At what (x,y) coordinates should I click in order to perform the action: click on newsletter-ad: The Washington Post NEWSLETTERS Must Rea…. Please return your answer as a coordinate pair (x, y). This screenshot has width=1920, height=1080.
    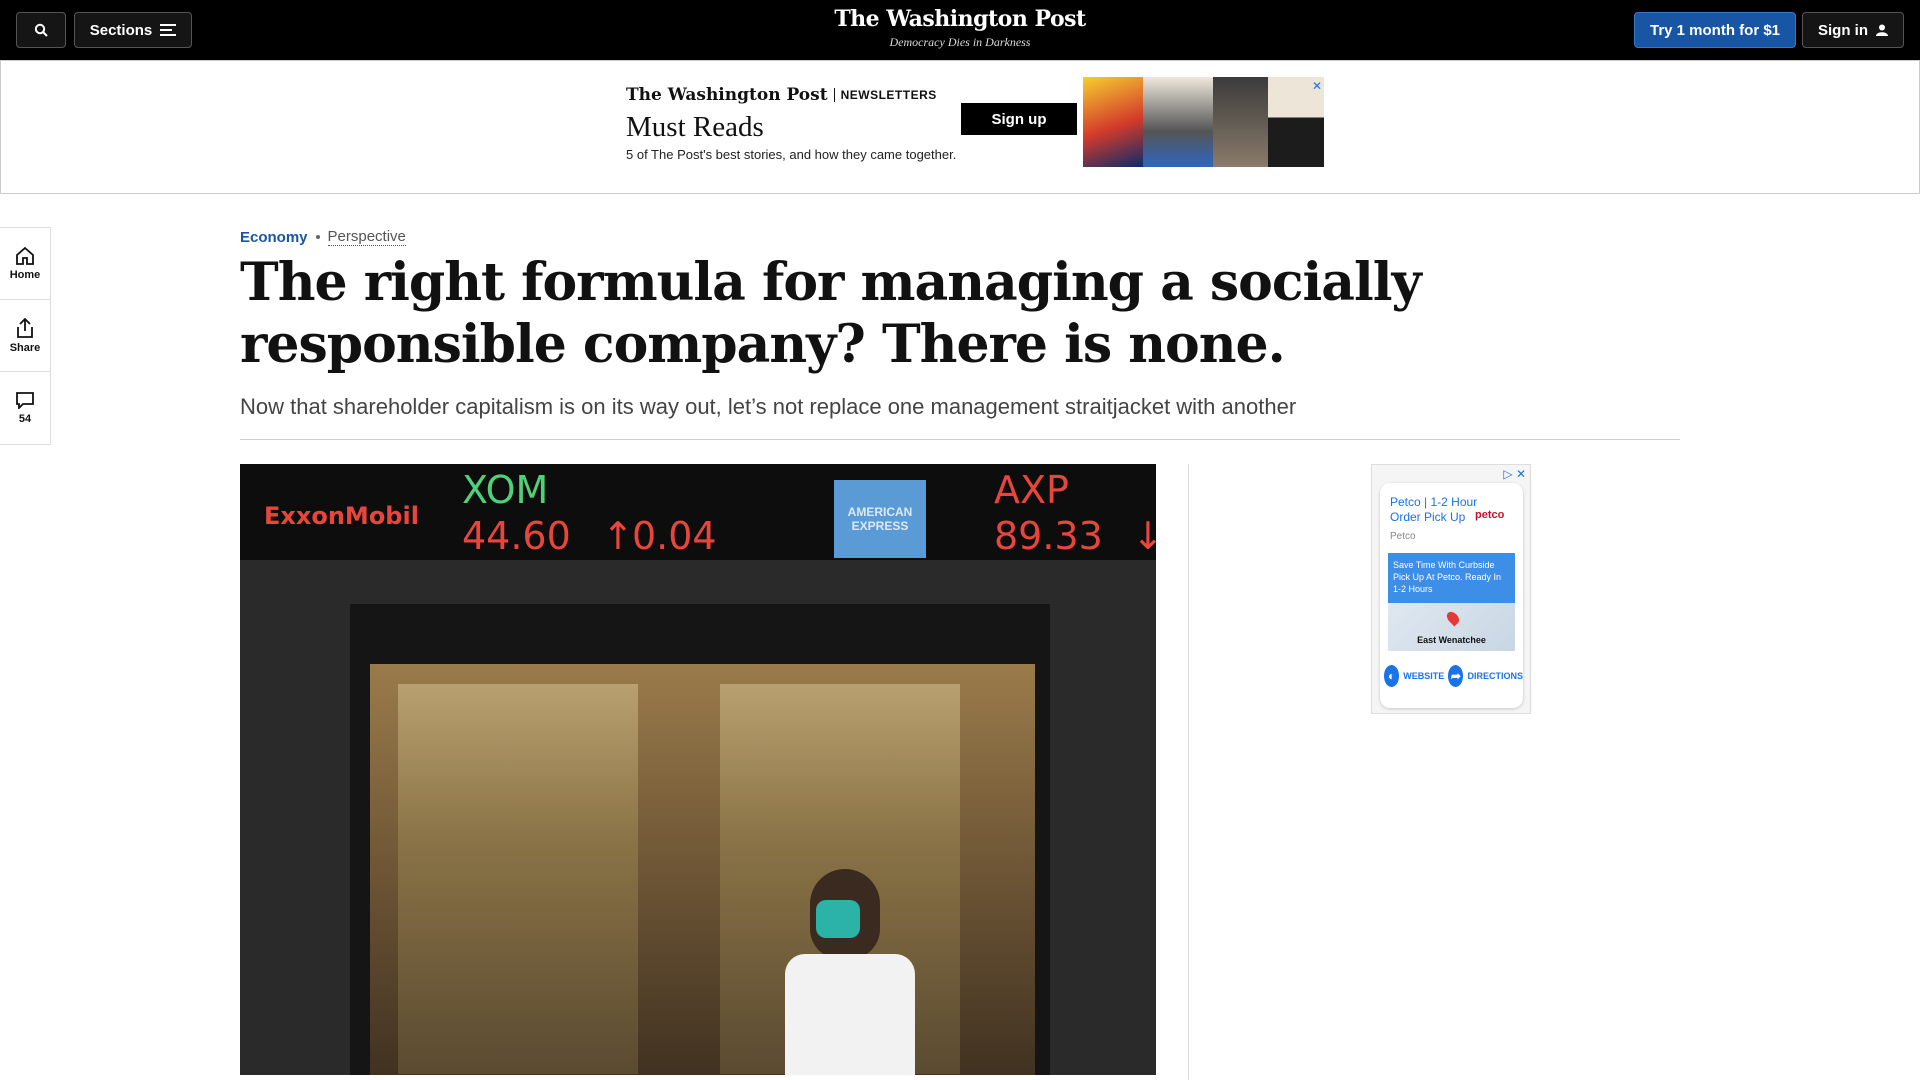
    Looking at the image, I should click on (971, 122).